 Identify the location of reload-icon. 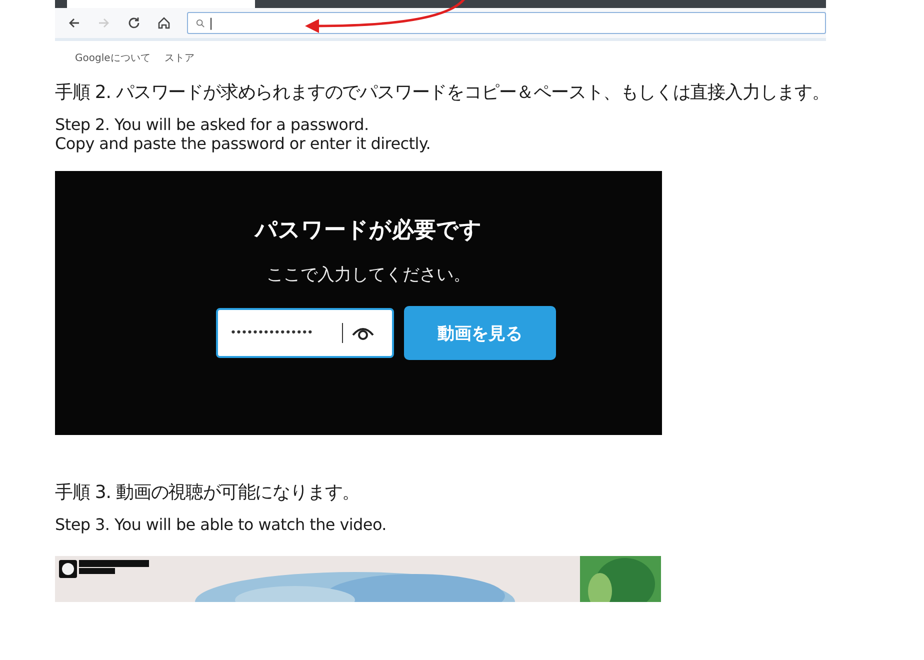
(134, 23).